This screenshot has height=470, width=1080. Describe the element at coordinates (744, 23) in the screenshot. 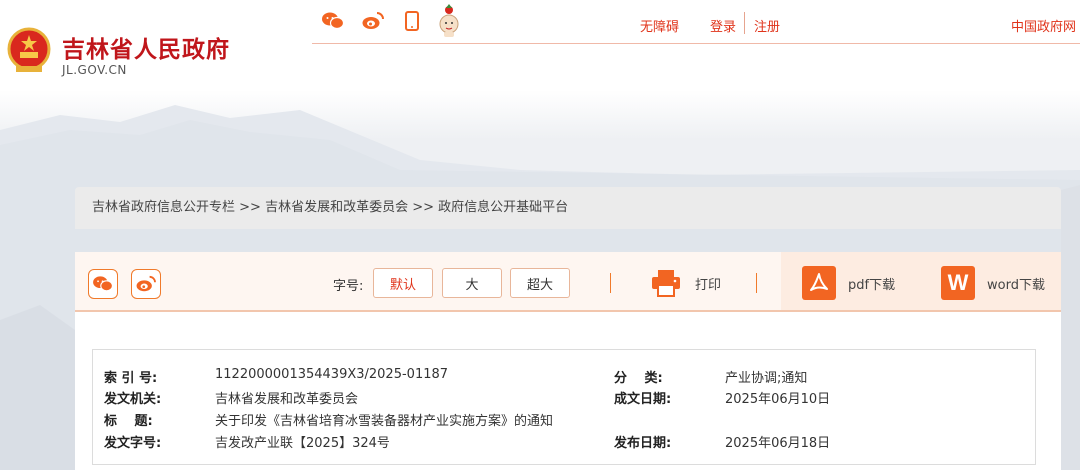

I see `login-register-separator` at that location.